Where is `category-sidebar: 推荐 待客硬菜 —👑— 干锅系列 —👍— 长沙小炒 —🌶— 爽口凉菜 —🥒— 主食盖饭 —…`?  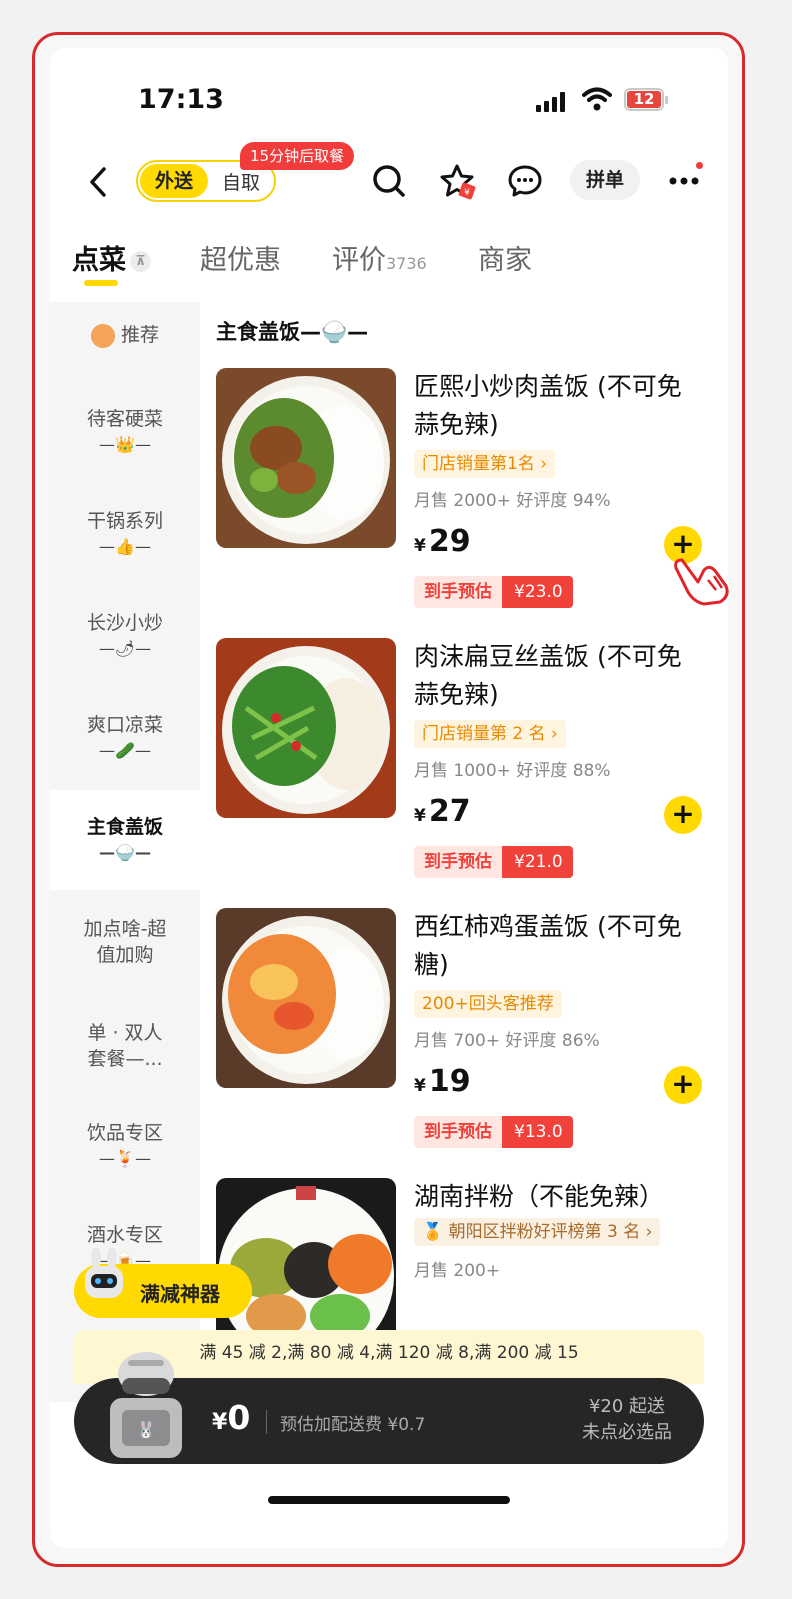 category-sidebar: 推荐 待客硬菜 —👑— 干锅系列 —👍— 长沙小炒 —🌶— 爽口凉菜 —🥒— 主食盖饭 —… is located at coordinates (125, 852).